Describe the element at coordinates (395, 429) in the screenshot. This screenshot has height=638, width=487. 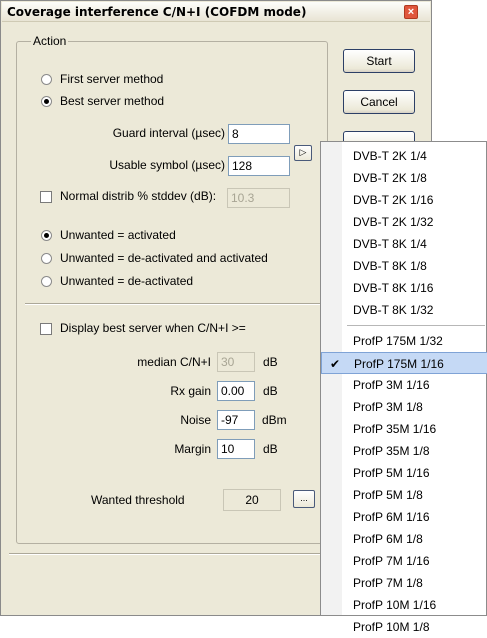
I see `menu-item-label: ProfP 35M 1/16` at that location.